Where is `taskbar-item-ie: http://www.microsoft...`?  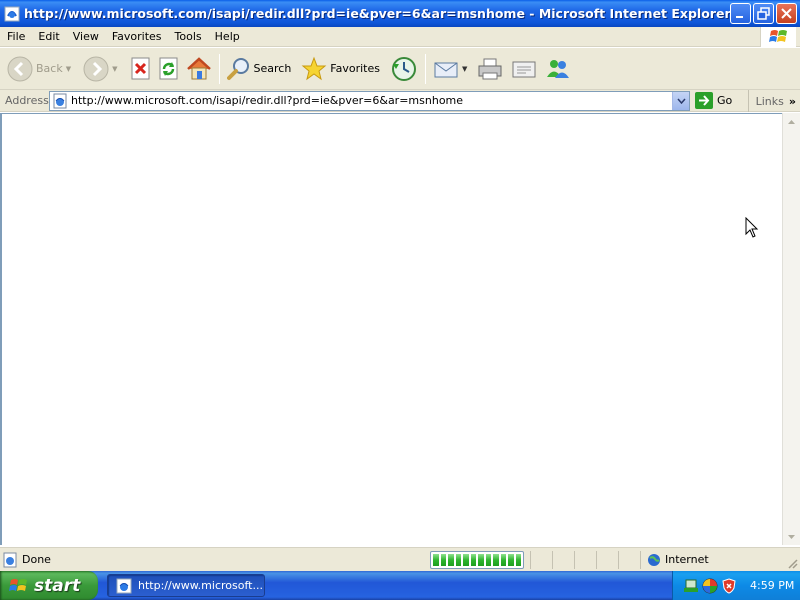
taskbar-item-ie: http://www.microsoft... is located at coordinates (186, 585).